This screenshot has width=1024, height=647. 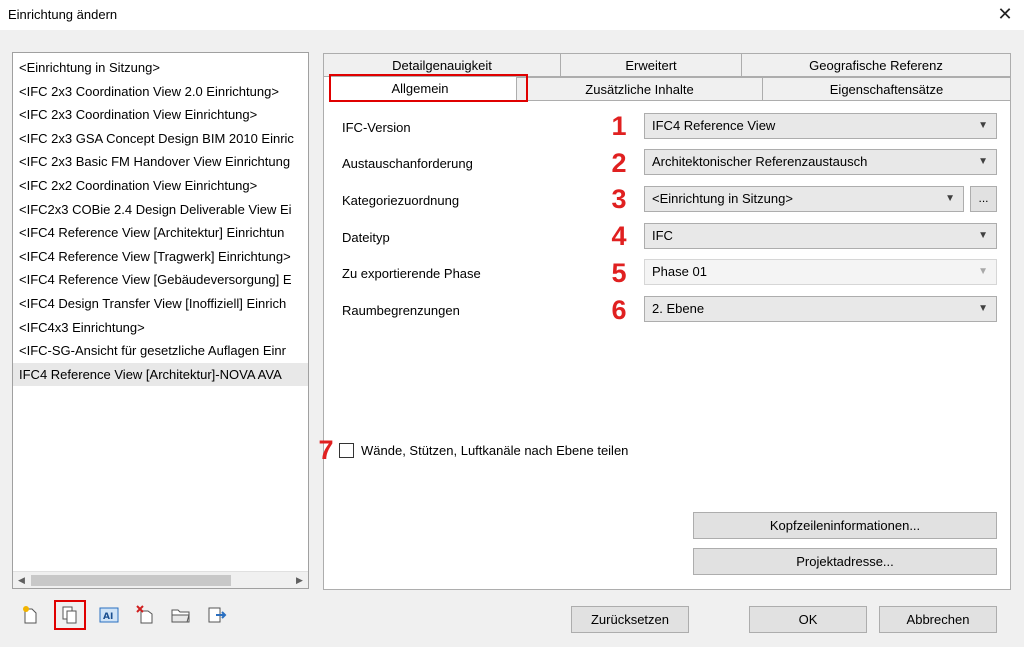 I want to click on setup-list-item: <IFC 2x3 Coordination View Einrichtung>, so click(x=160, y=115).